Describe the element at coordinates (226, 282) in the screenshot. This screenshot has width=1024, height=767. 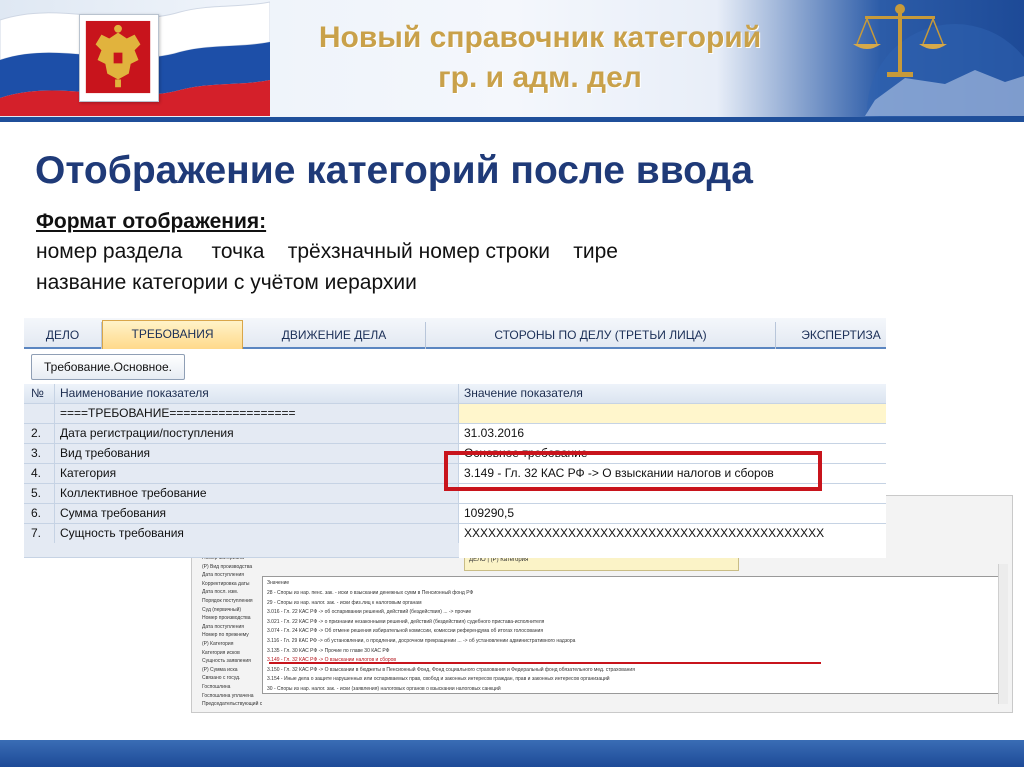
I see `format-description-line2: название категории с учётом иерархии` at that location.